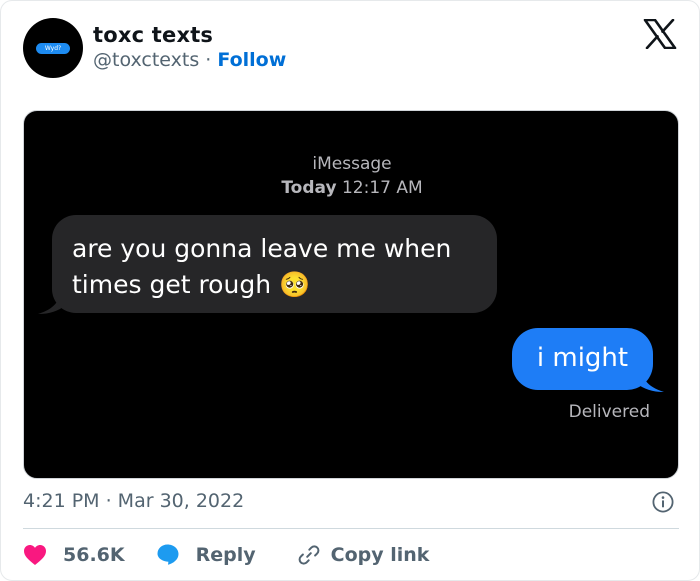 The image size is (700, 581). I want to click on follow-button: Follow, so click(251, 60).